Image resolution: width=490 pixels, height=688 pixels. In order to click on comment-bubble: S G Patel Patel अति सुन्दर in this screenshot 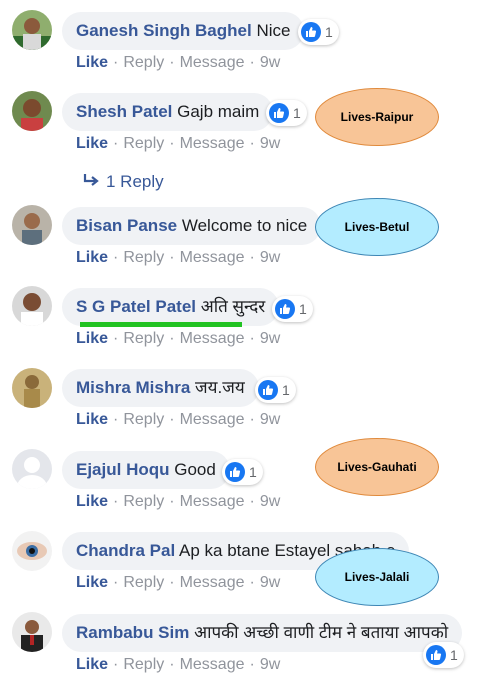, I will do `click(171, 307)`.